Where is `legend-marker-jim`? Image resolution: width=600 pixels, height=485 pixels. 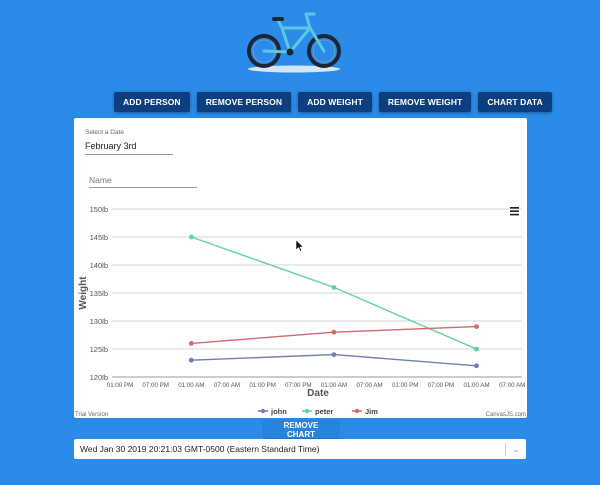
legend-marker-jim is located at coordinates (357, 411).